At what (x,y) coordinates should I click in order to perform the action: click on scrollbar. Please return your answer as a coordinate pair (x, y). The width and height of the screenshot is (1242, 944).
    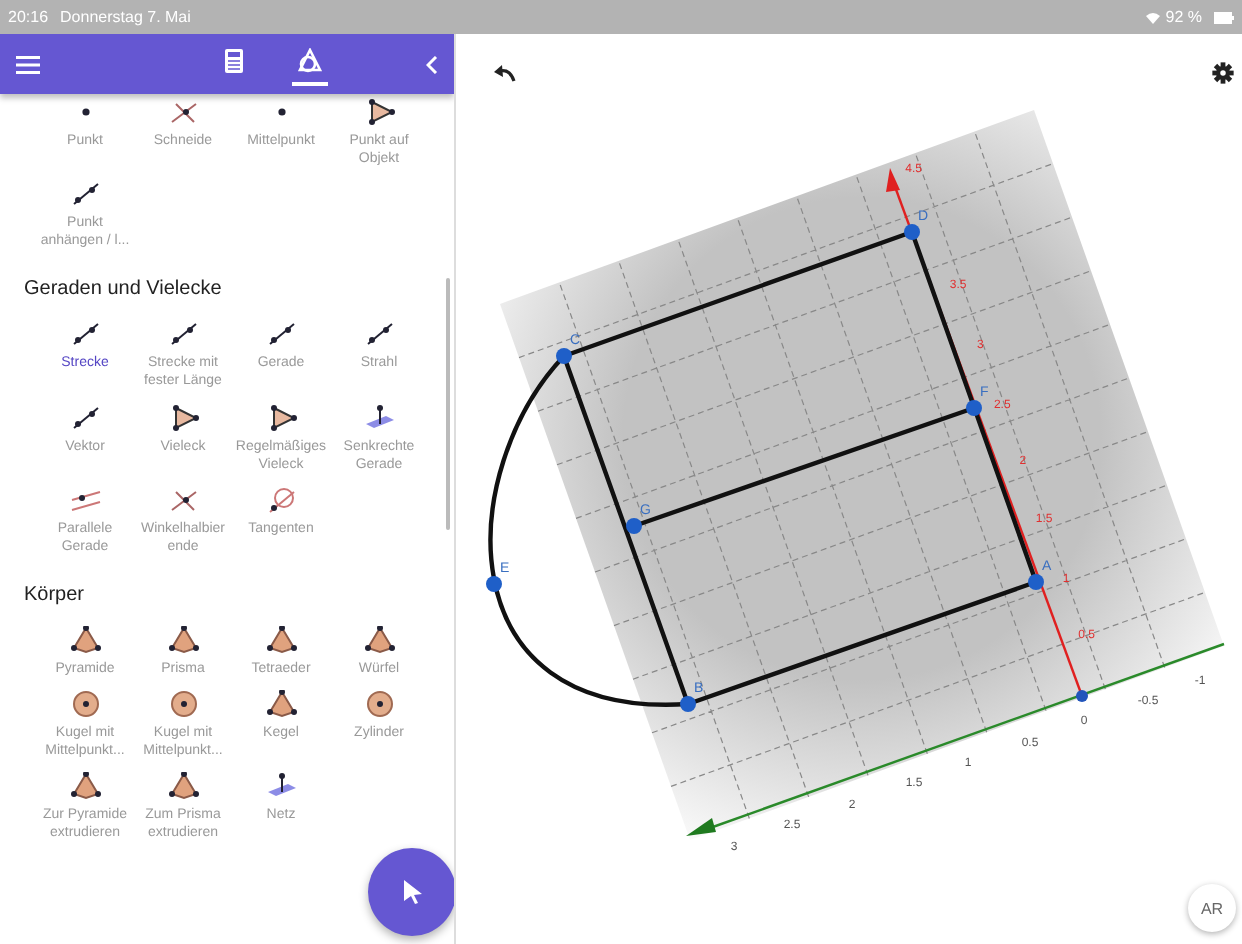
    Looking at the image, I should click on (448, 404).